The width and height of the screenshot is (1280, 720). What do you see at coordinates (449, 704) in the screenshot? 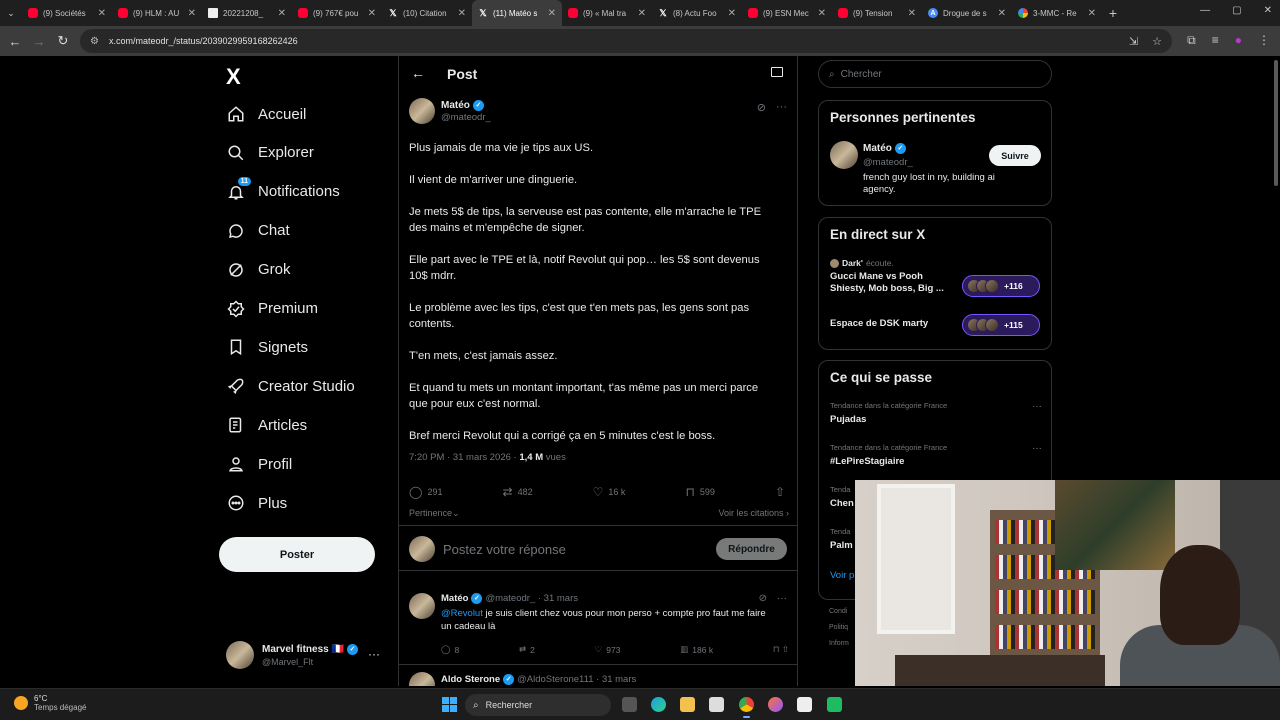
I see `windows-start-icon` at bounding box center [449, 704].